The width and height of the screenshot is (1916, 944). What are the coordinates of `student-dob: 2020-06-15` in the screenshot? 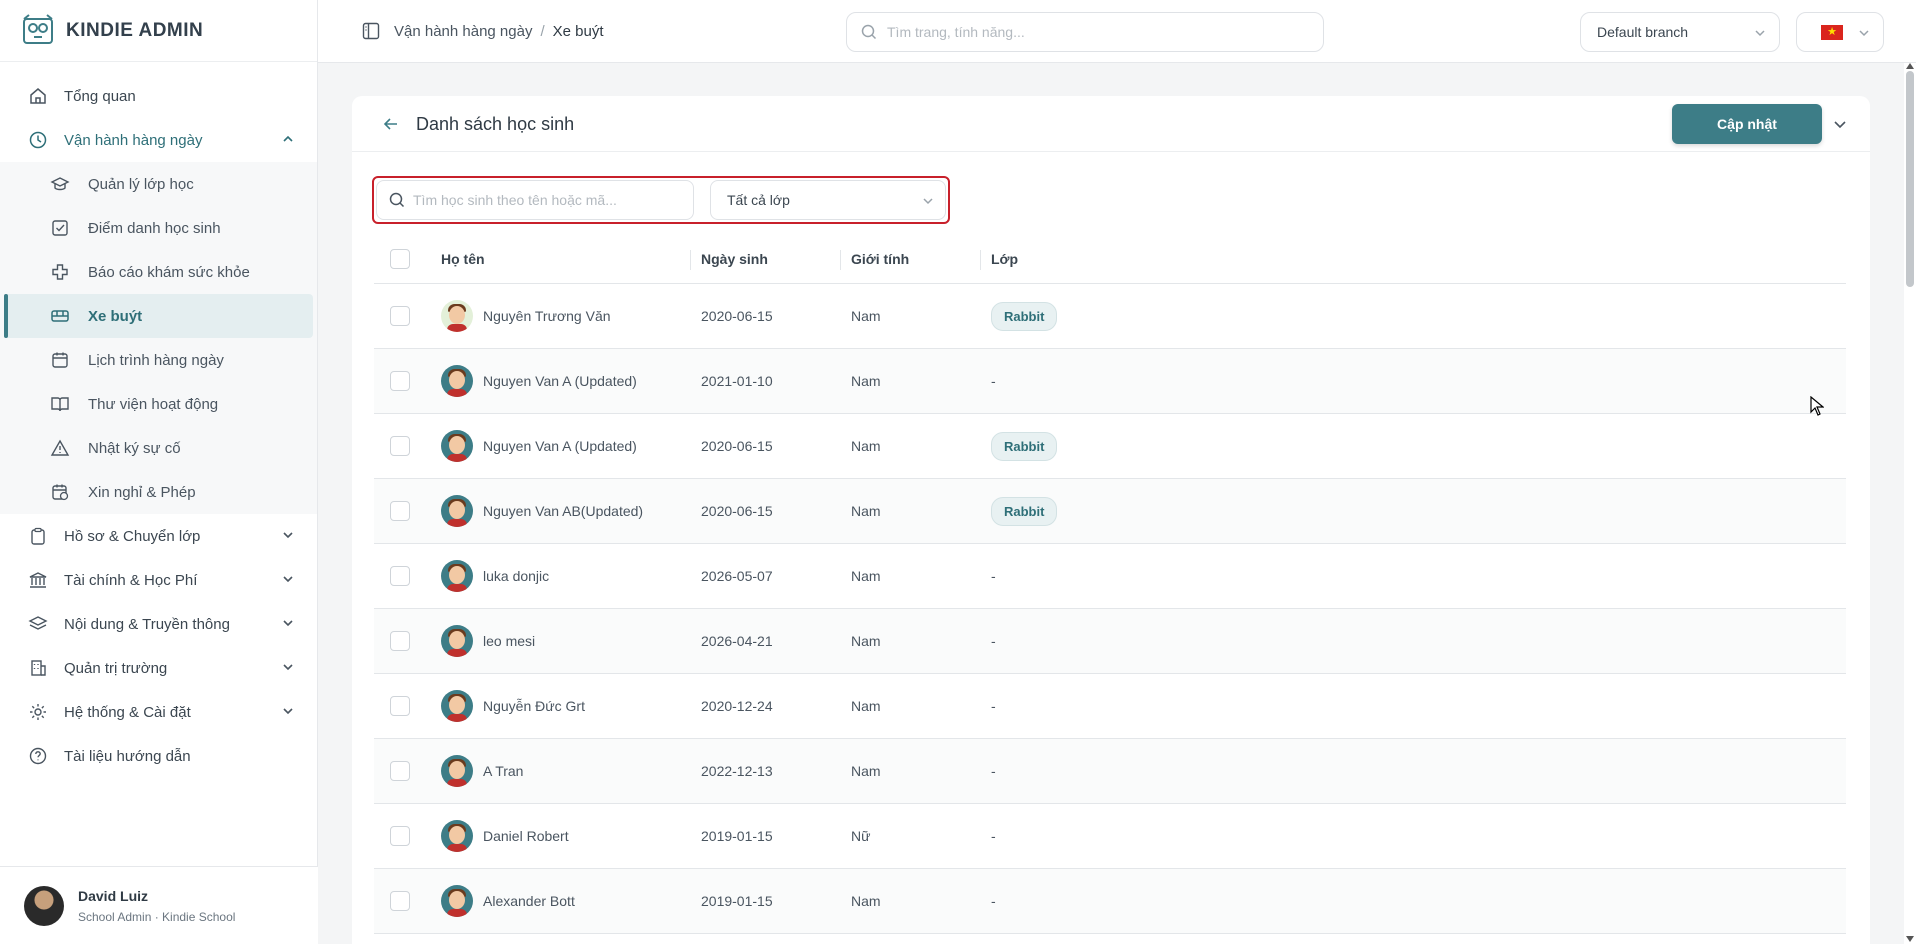 It's located at (737, 511).